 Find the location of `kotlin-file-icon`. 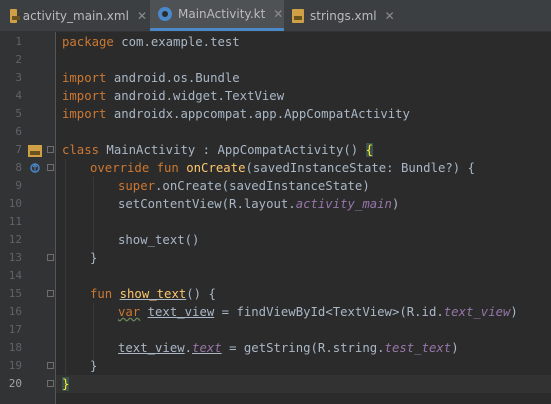

kotlin-file-icon is located at coordinates (165, 14).